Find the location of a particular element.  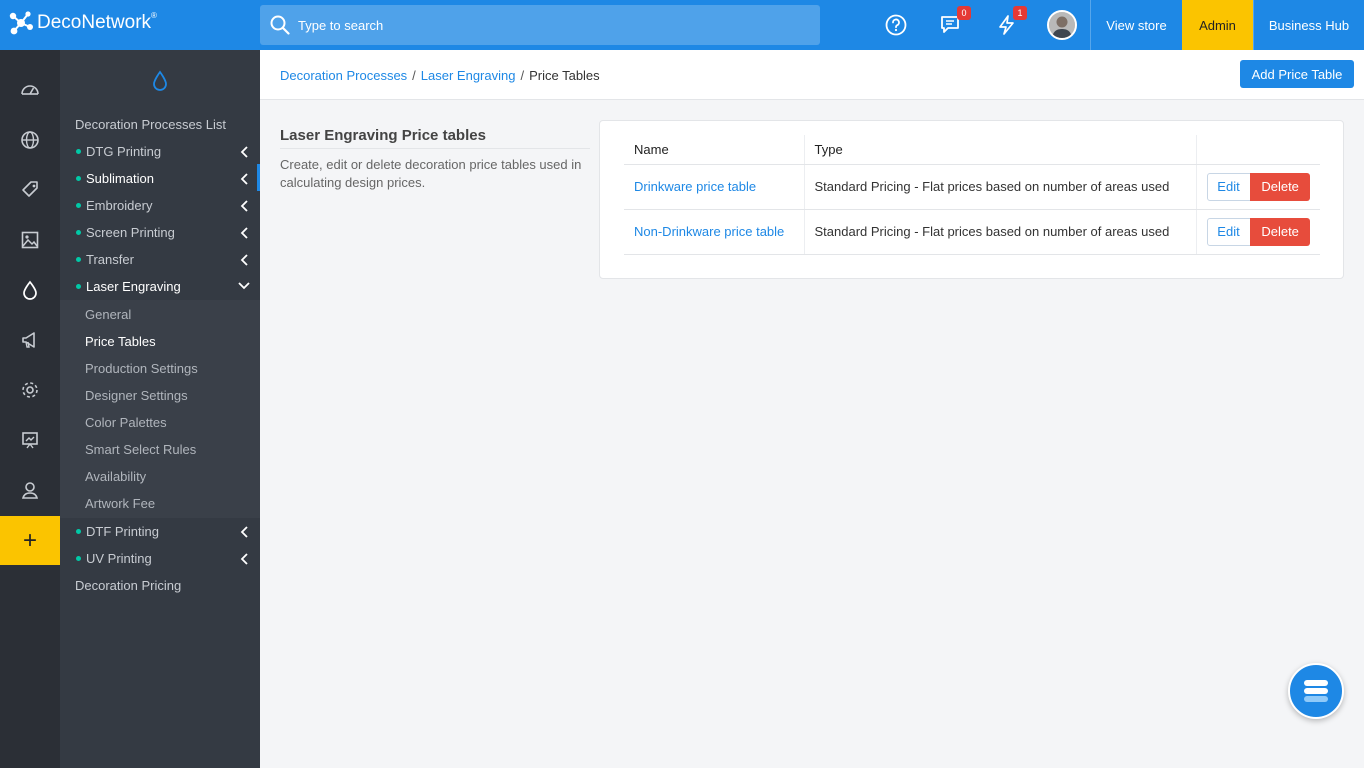

gear-icon is located at coordinates (30, 390).